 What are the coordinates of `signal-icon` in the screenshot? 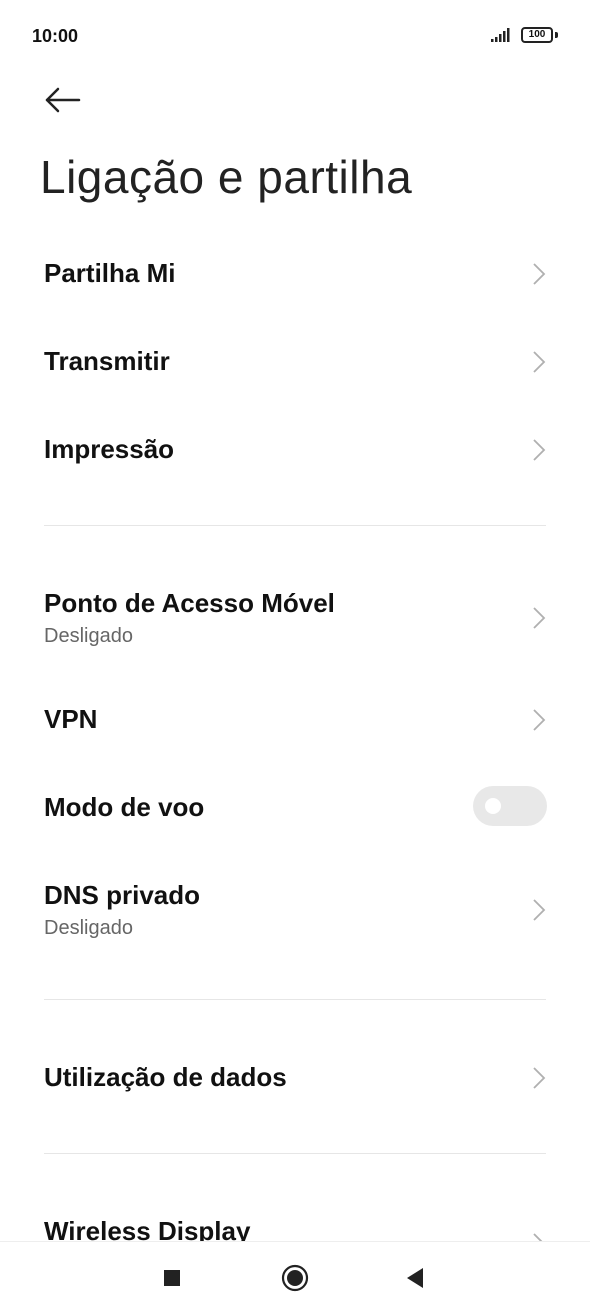 It's located at (500, 35).